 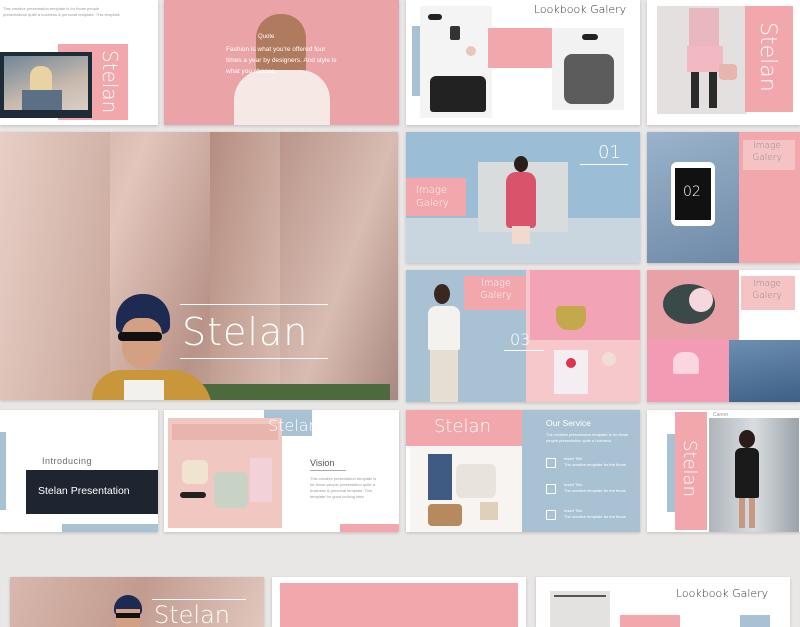 What do you see at coordinates (466, 489) in the screenshot?
I see `clothes-photo` at bounding box center [466, 489].